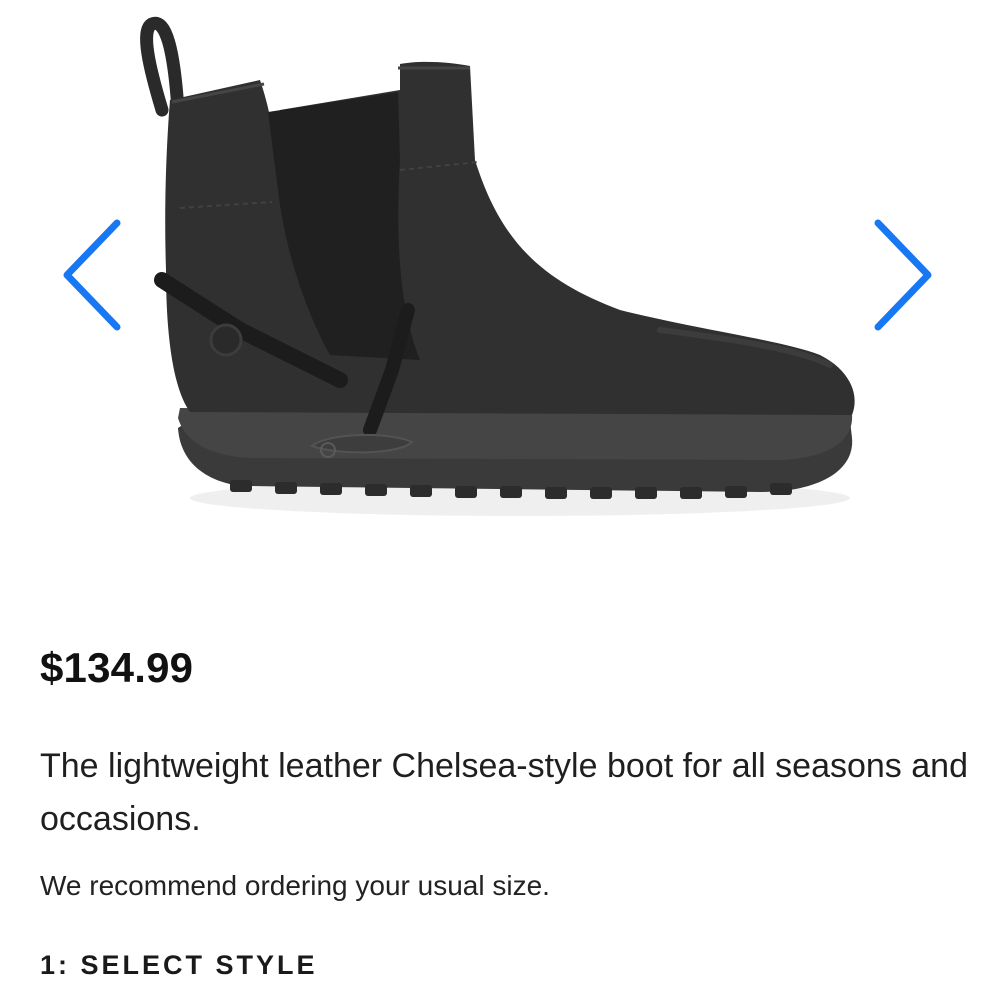 The width and height of the screenshot is (1000, 1000). I want to click on product-price: $134.99, so click(117, 667).